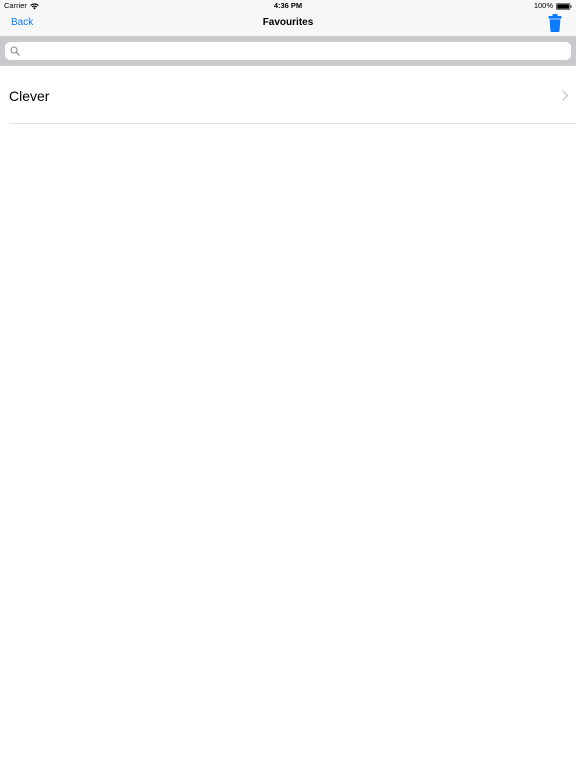 Image resolution: width=576 pixels, height=768 pixels. What do you see at coordinates (15, 51) in the screenshot?
I see `search-icon` at bounding box center [15, 51].